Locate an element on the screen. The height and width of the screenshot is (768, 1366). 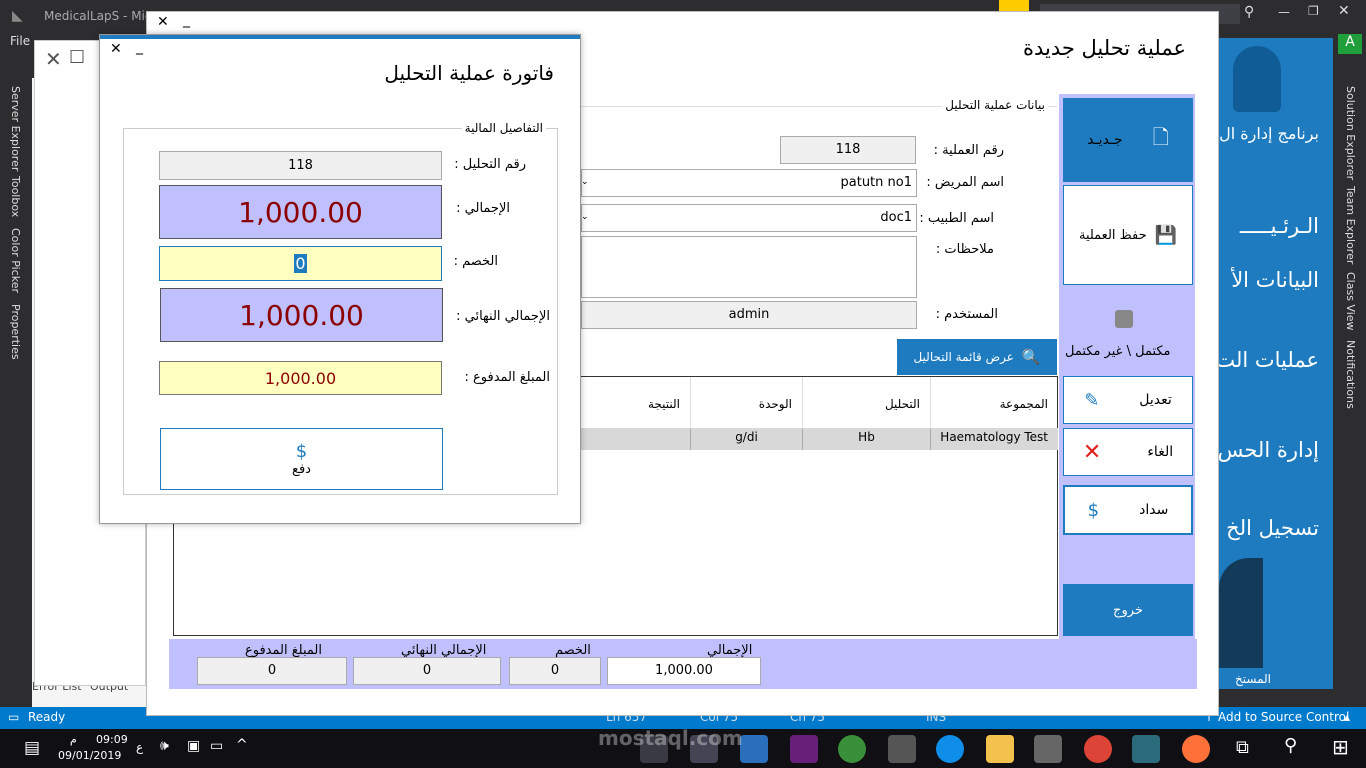
discount-field: 0 is located at coordinates (555, 671).